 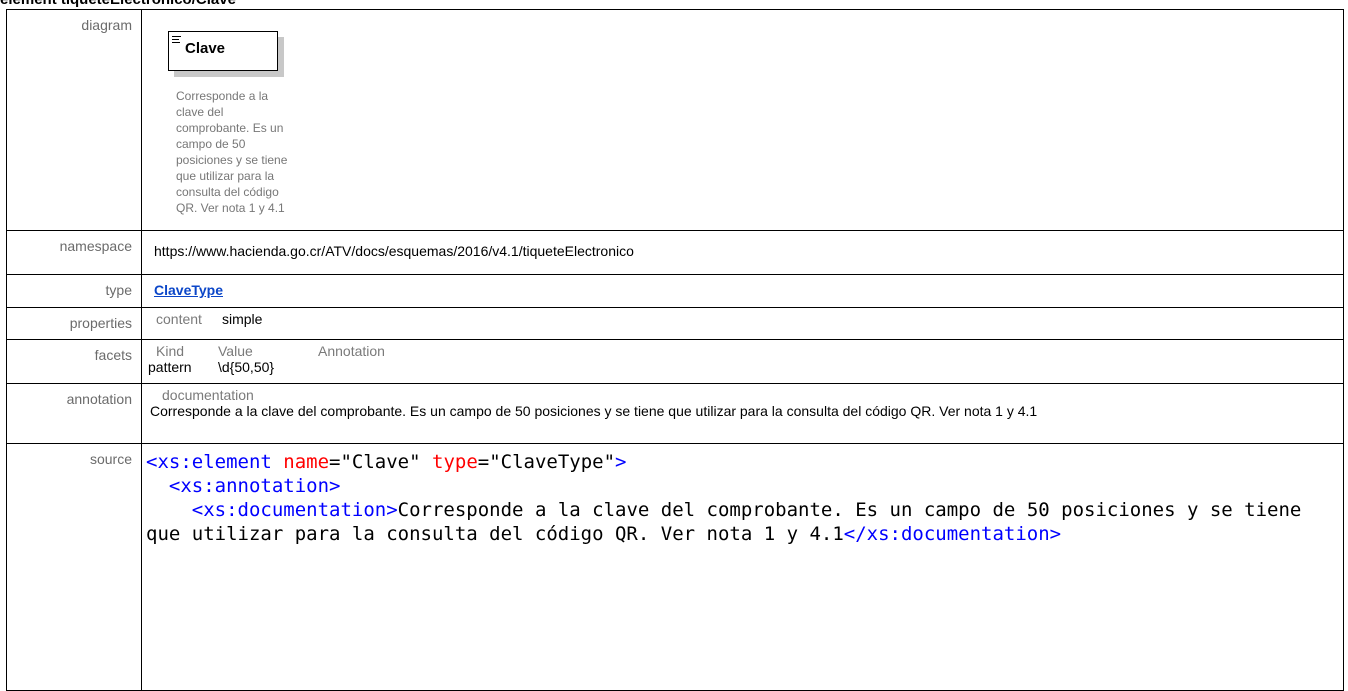 What do you see at coordinates (74, 120) in the screenshot?
I see `row-label: diagram` at bounding box center [74, 120].